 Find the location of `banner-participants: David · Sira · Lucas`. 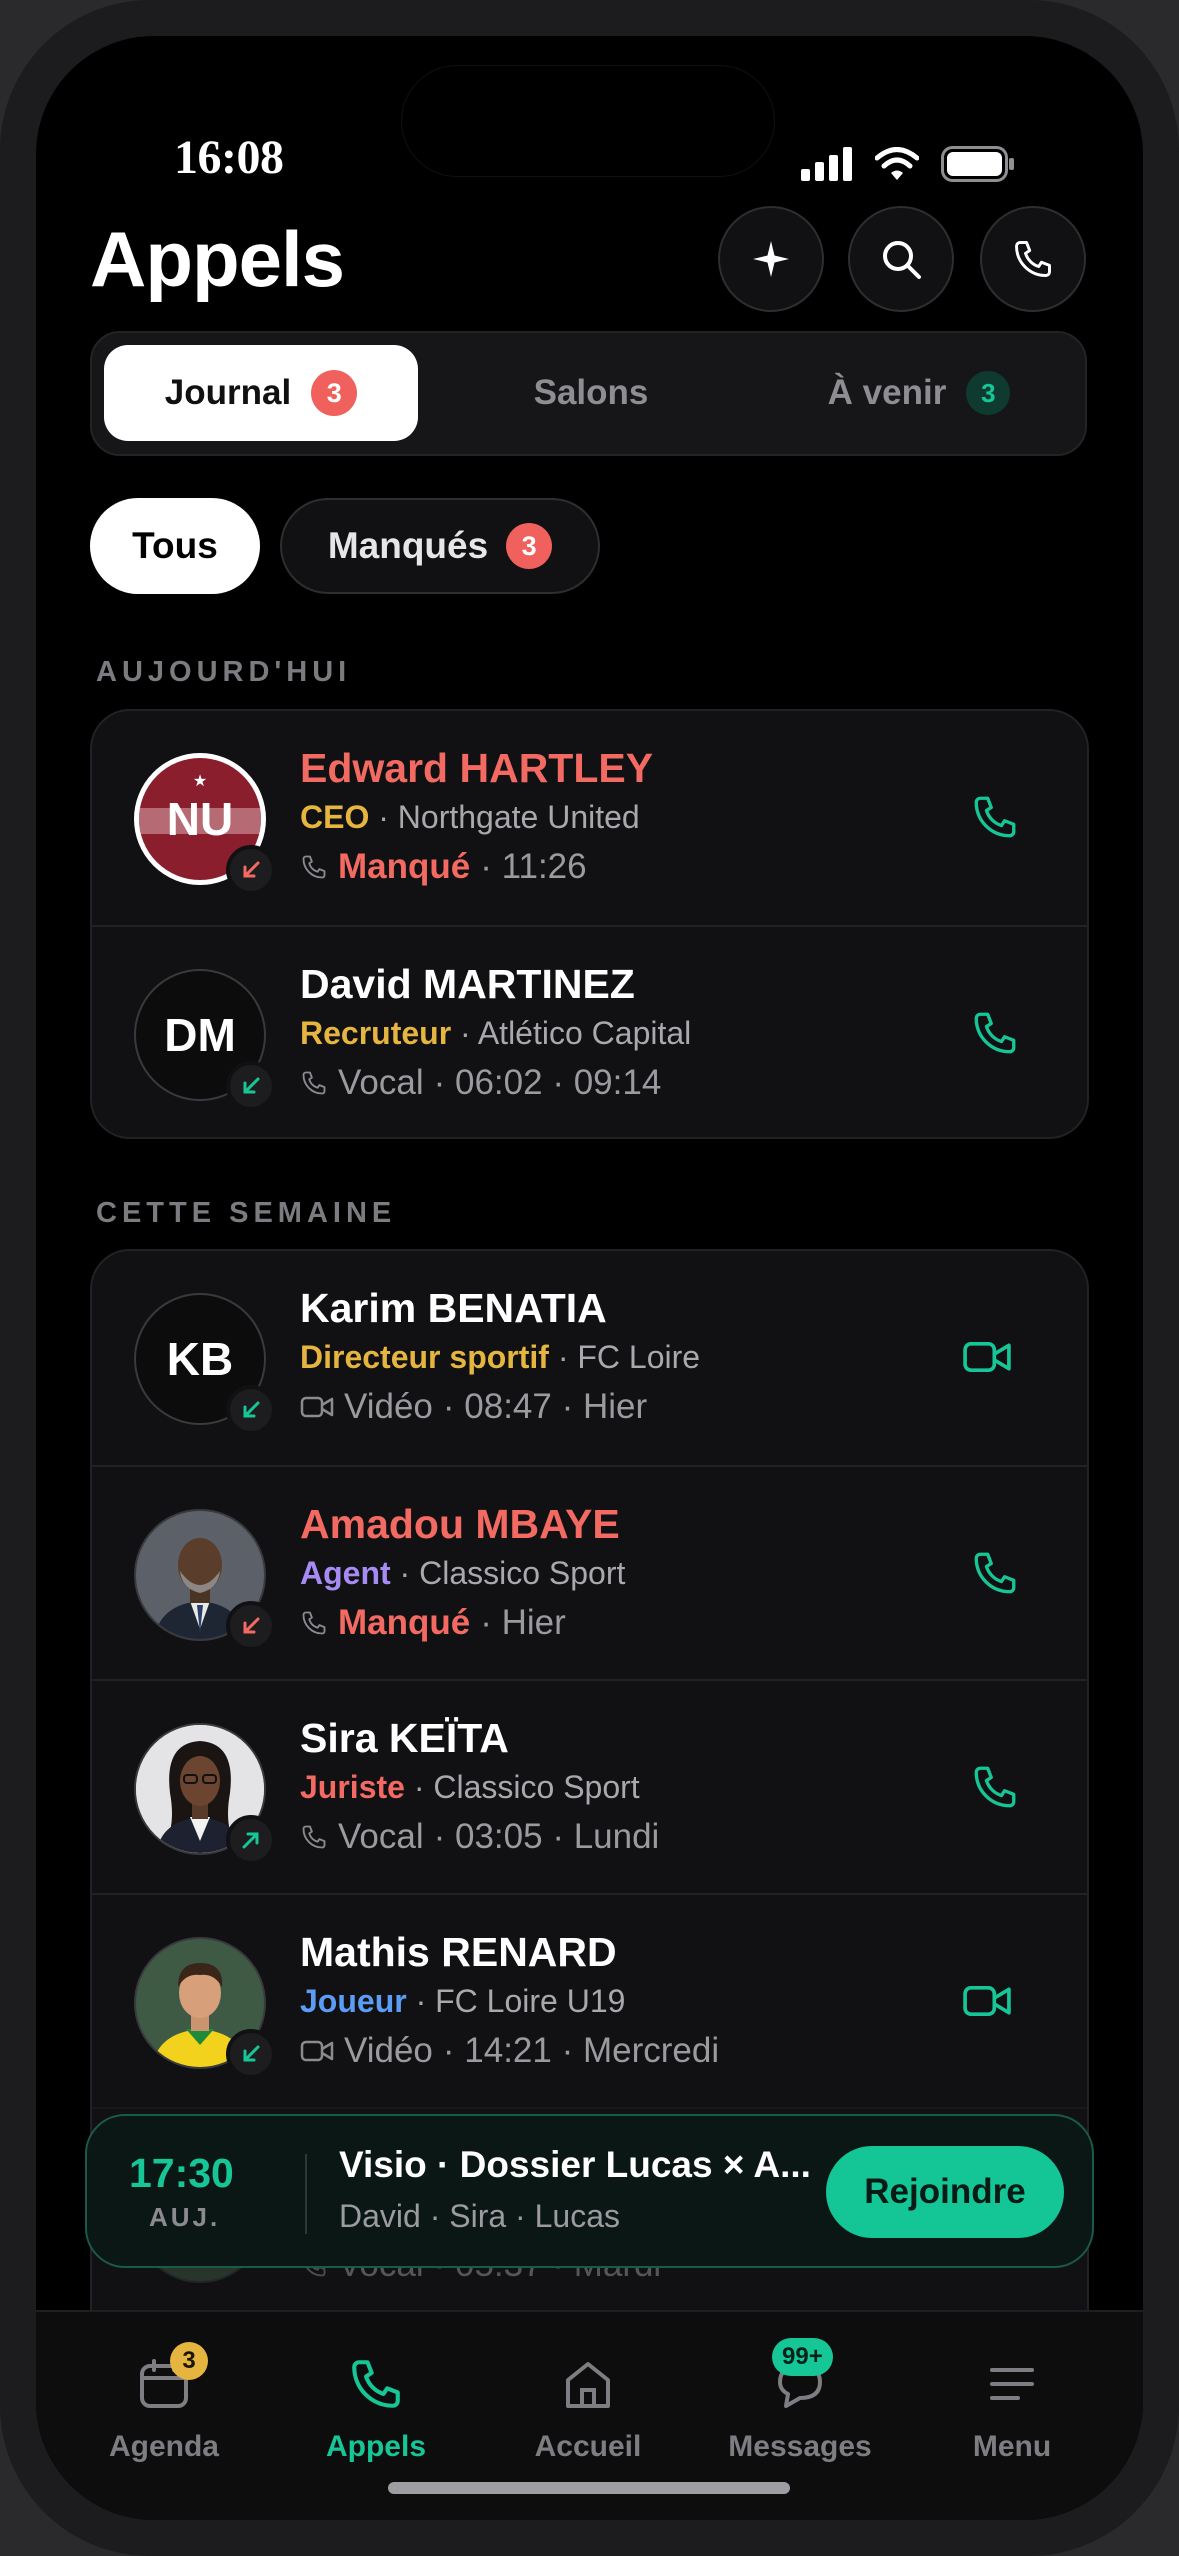

banner-participants: David · Sira · Lucas is located at coordinates (479, 2216).